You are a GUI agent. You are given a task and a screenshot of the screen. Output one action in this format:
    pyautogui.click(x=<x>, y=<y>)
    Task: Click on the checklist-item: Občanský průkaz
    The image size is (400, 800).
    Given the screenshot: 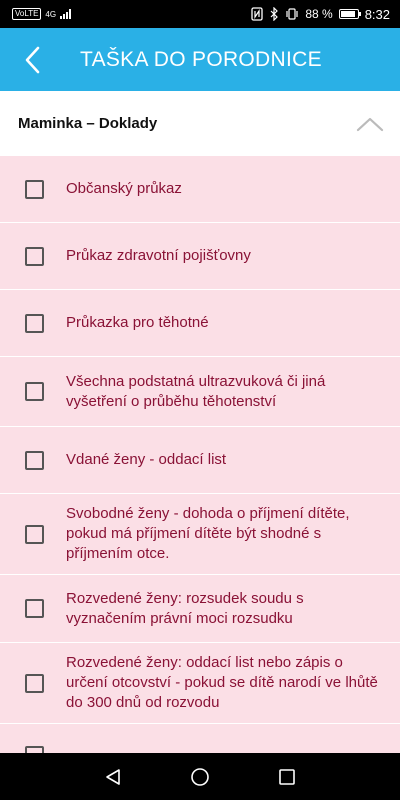 What is the action you would take?
    pyautogui.click(x=200, y=189)
    